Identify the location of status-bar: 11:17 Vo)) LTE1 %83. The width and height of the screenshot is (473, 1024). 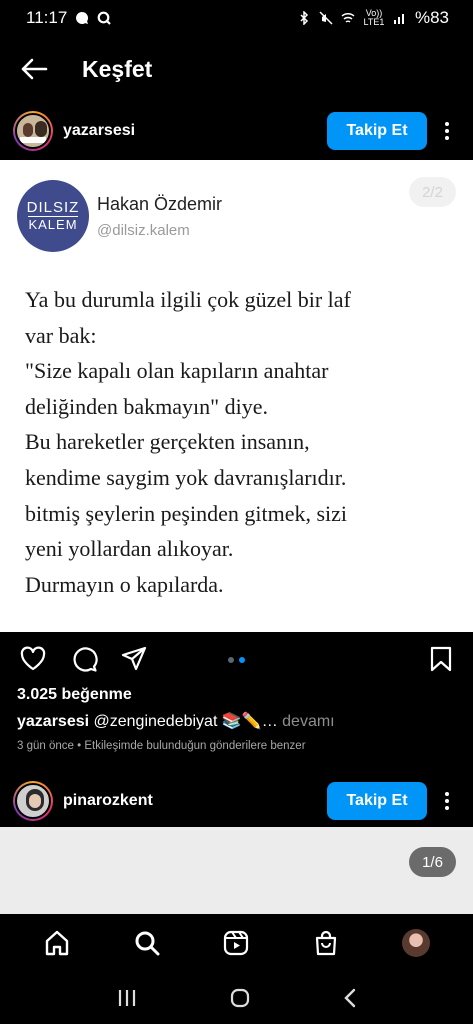
(236, 18).